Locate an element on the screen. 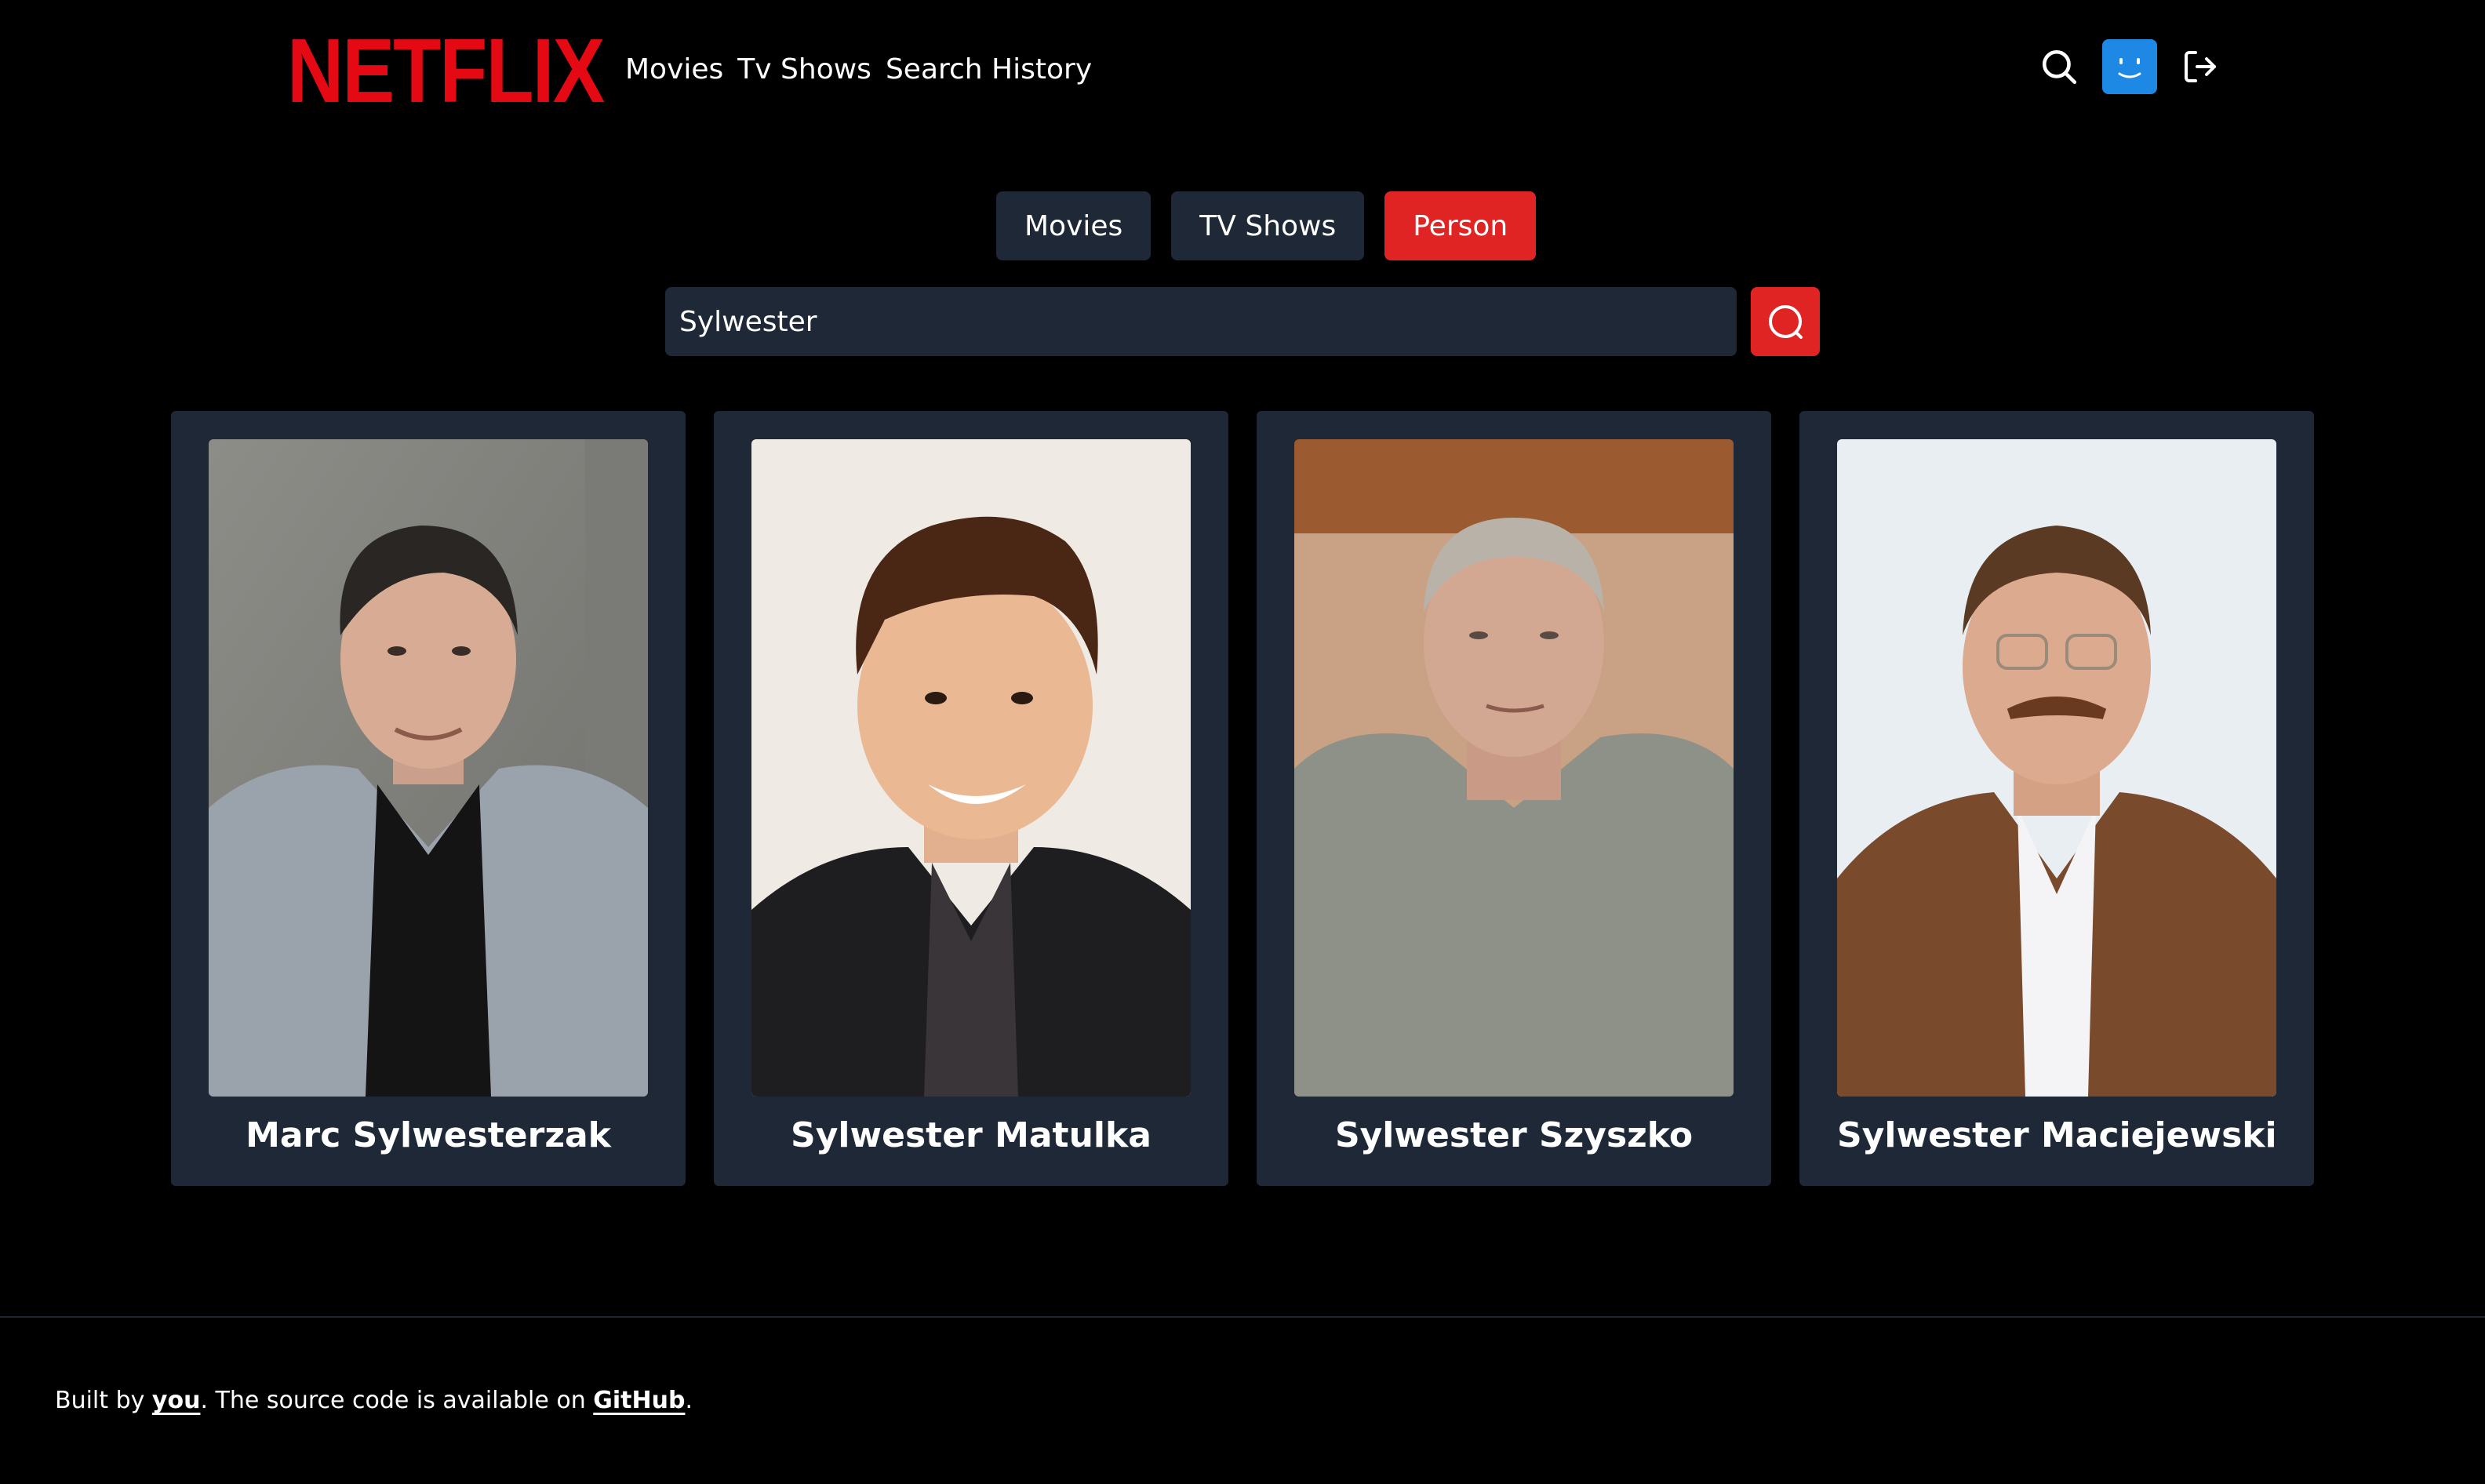  person-card: Sylwester Maciejewski is located at coordinates (2056, 798).